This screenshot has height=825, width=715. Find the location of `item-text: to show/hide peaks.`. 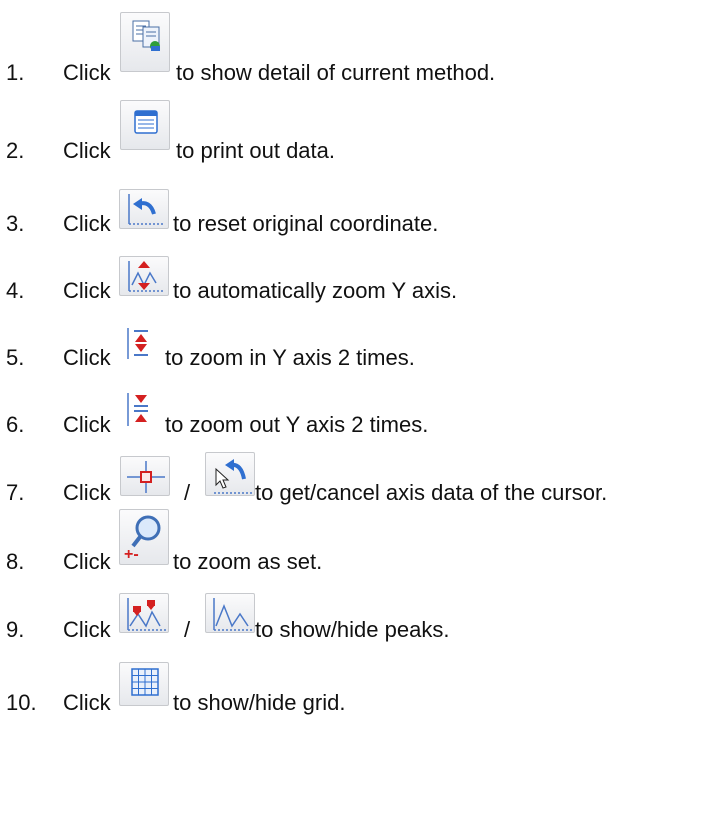

item-text: to show/hide peaks. is located at coordinates (352, 629).